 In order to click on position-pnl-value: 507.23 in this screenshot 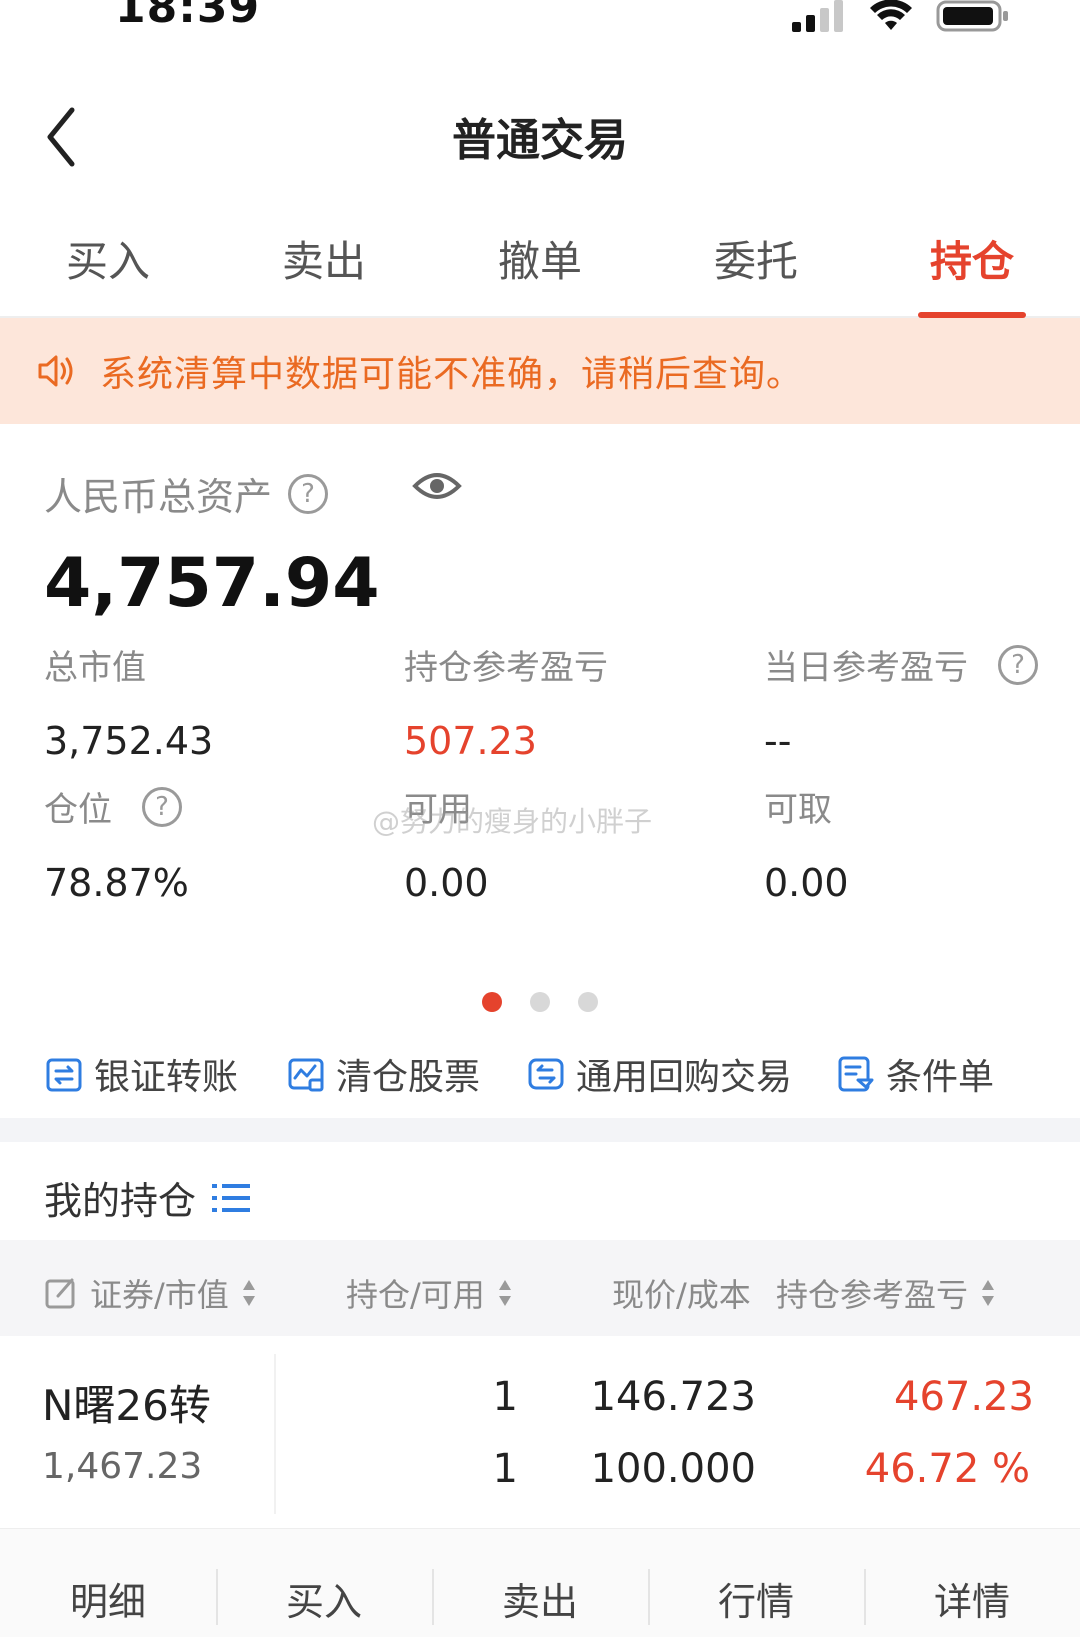, I will do `click(470, 741)`.